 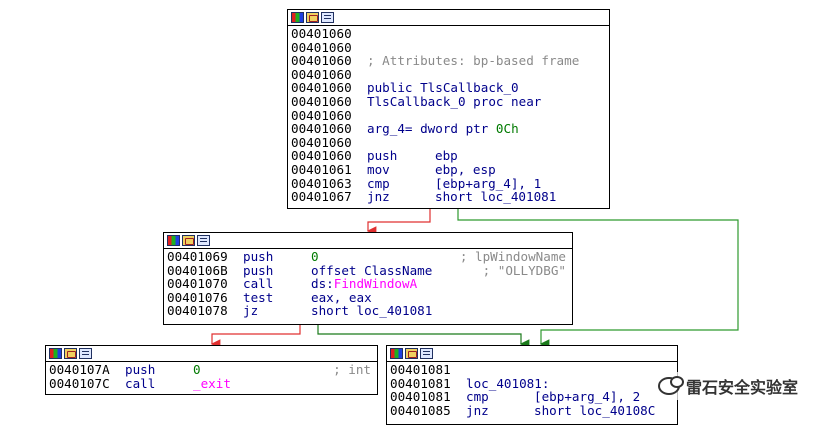 I want to click on address: 0040107C, so click(x=79, y=383).